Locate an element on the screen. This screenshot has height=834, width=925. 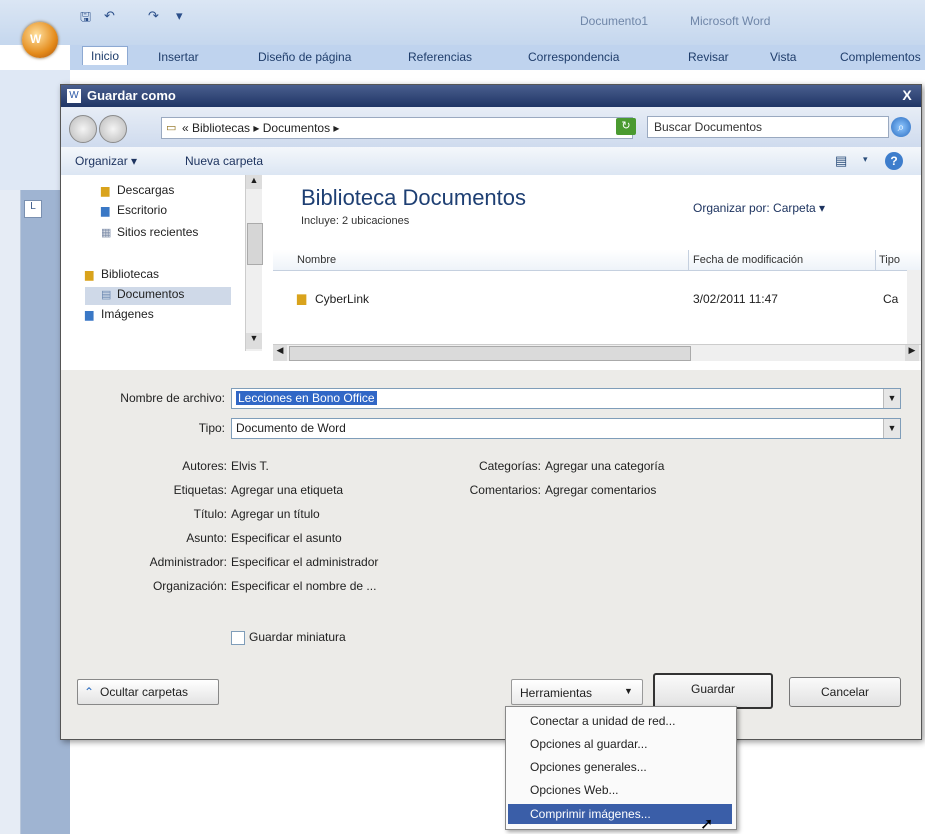
nav-item-label: Imágenes is located at coordinates (127, 314).